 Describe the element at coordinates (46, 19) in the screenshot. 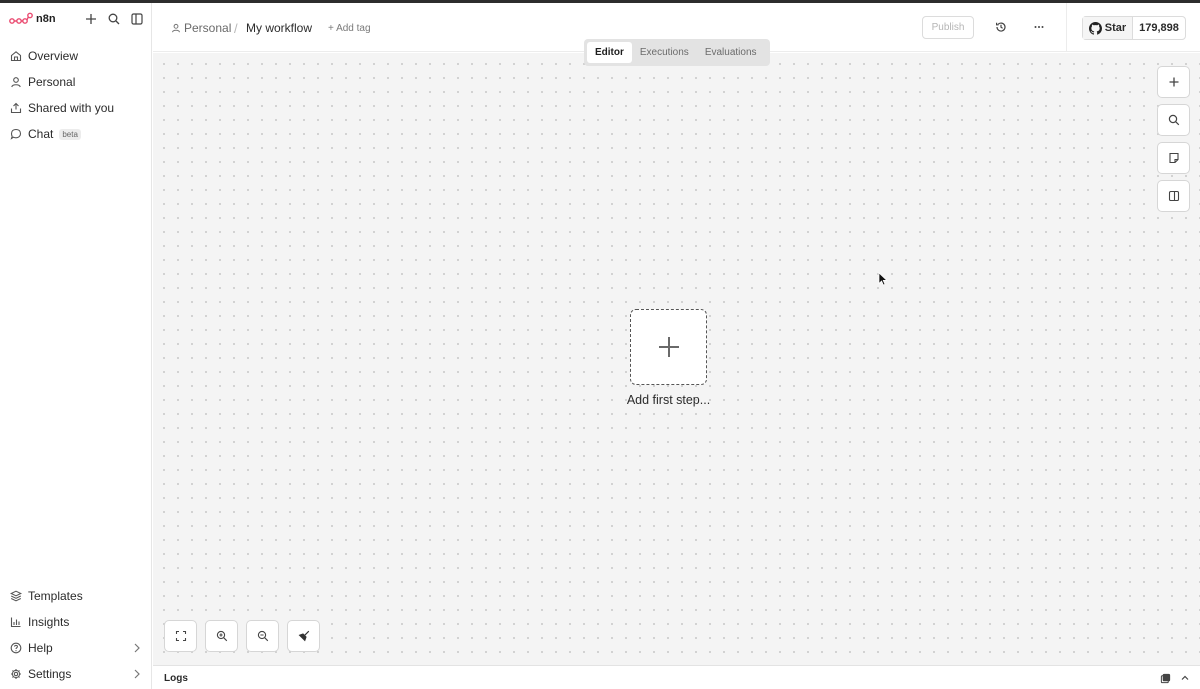

I see `brand-name: n8n` at that location.